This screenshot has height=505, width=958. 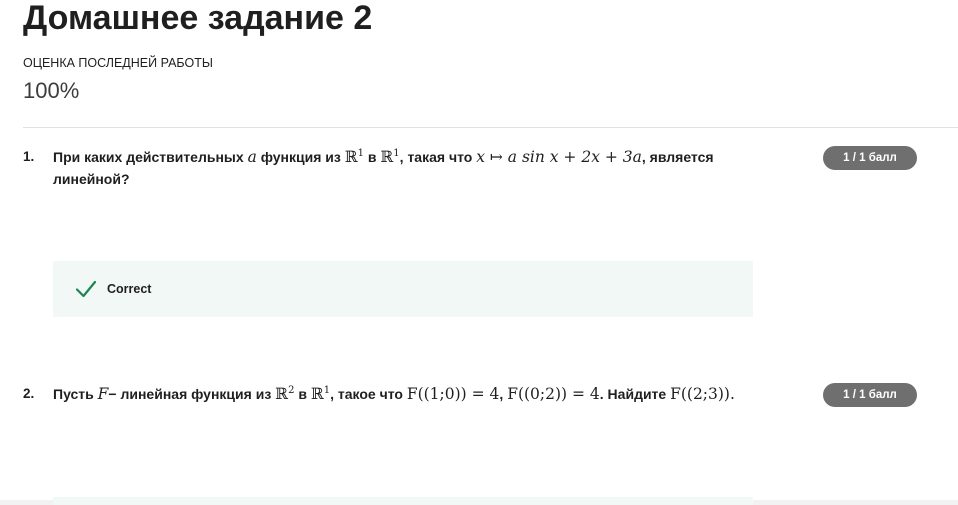 I want to click on question-number: 2., so click(x=29, y=393).